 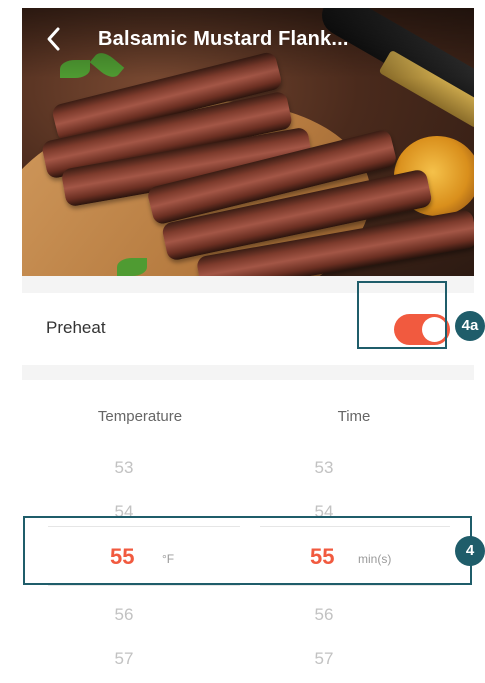 I want to click on annotation-badge-4: 4, so click(x=470, y=551).